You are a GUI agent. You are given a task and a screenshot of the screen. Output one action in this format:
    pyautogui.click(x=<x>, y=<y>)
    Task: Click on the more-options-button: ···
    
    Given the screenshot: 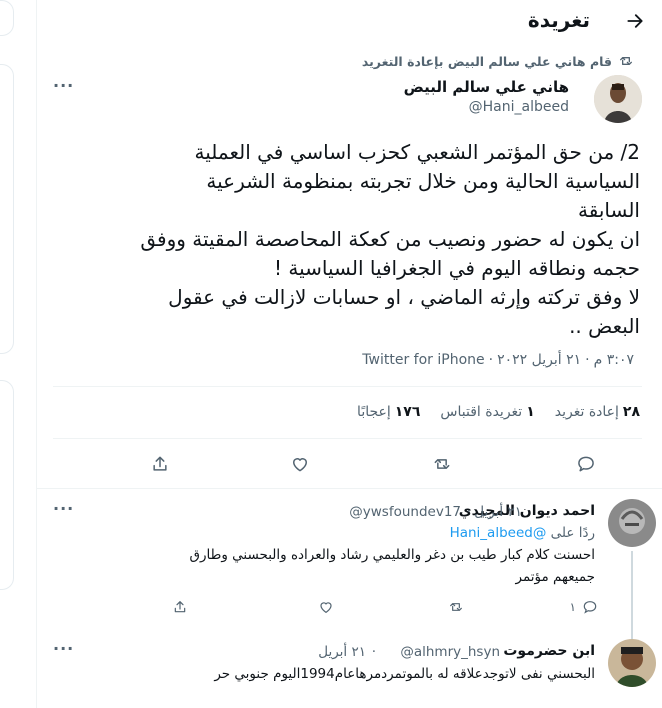 What is the action you would take?
    pyautogui.click(x=63, y=85)
    